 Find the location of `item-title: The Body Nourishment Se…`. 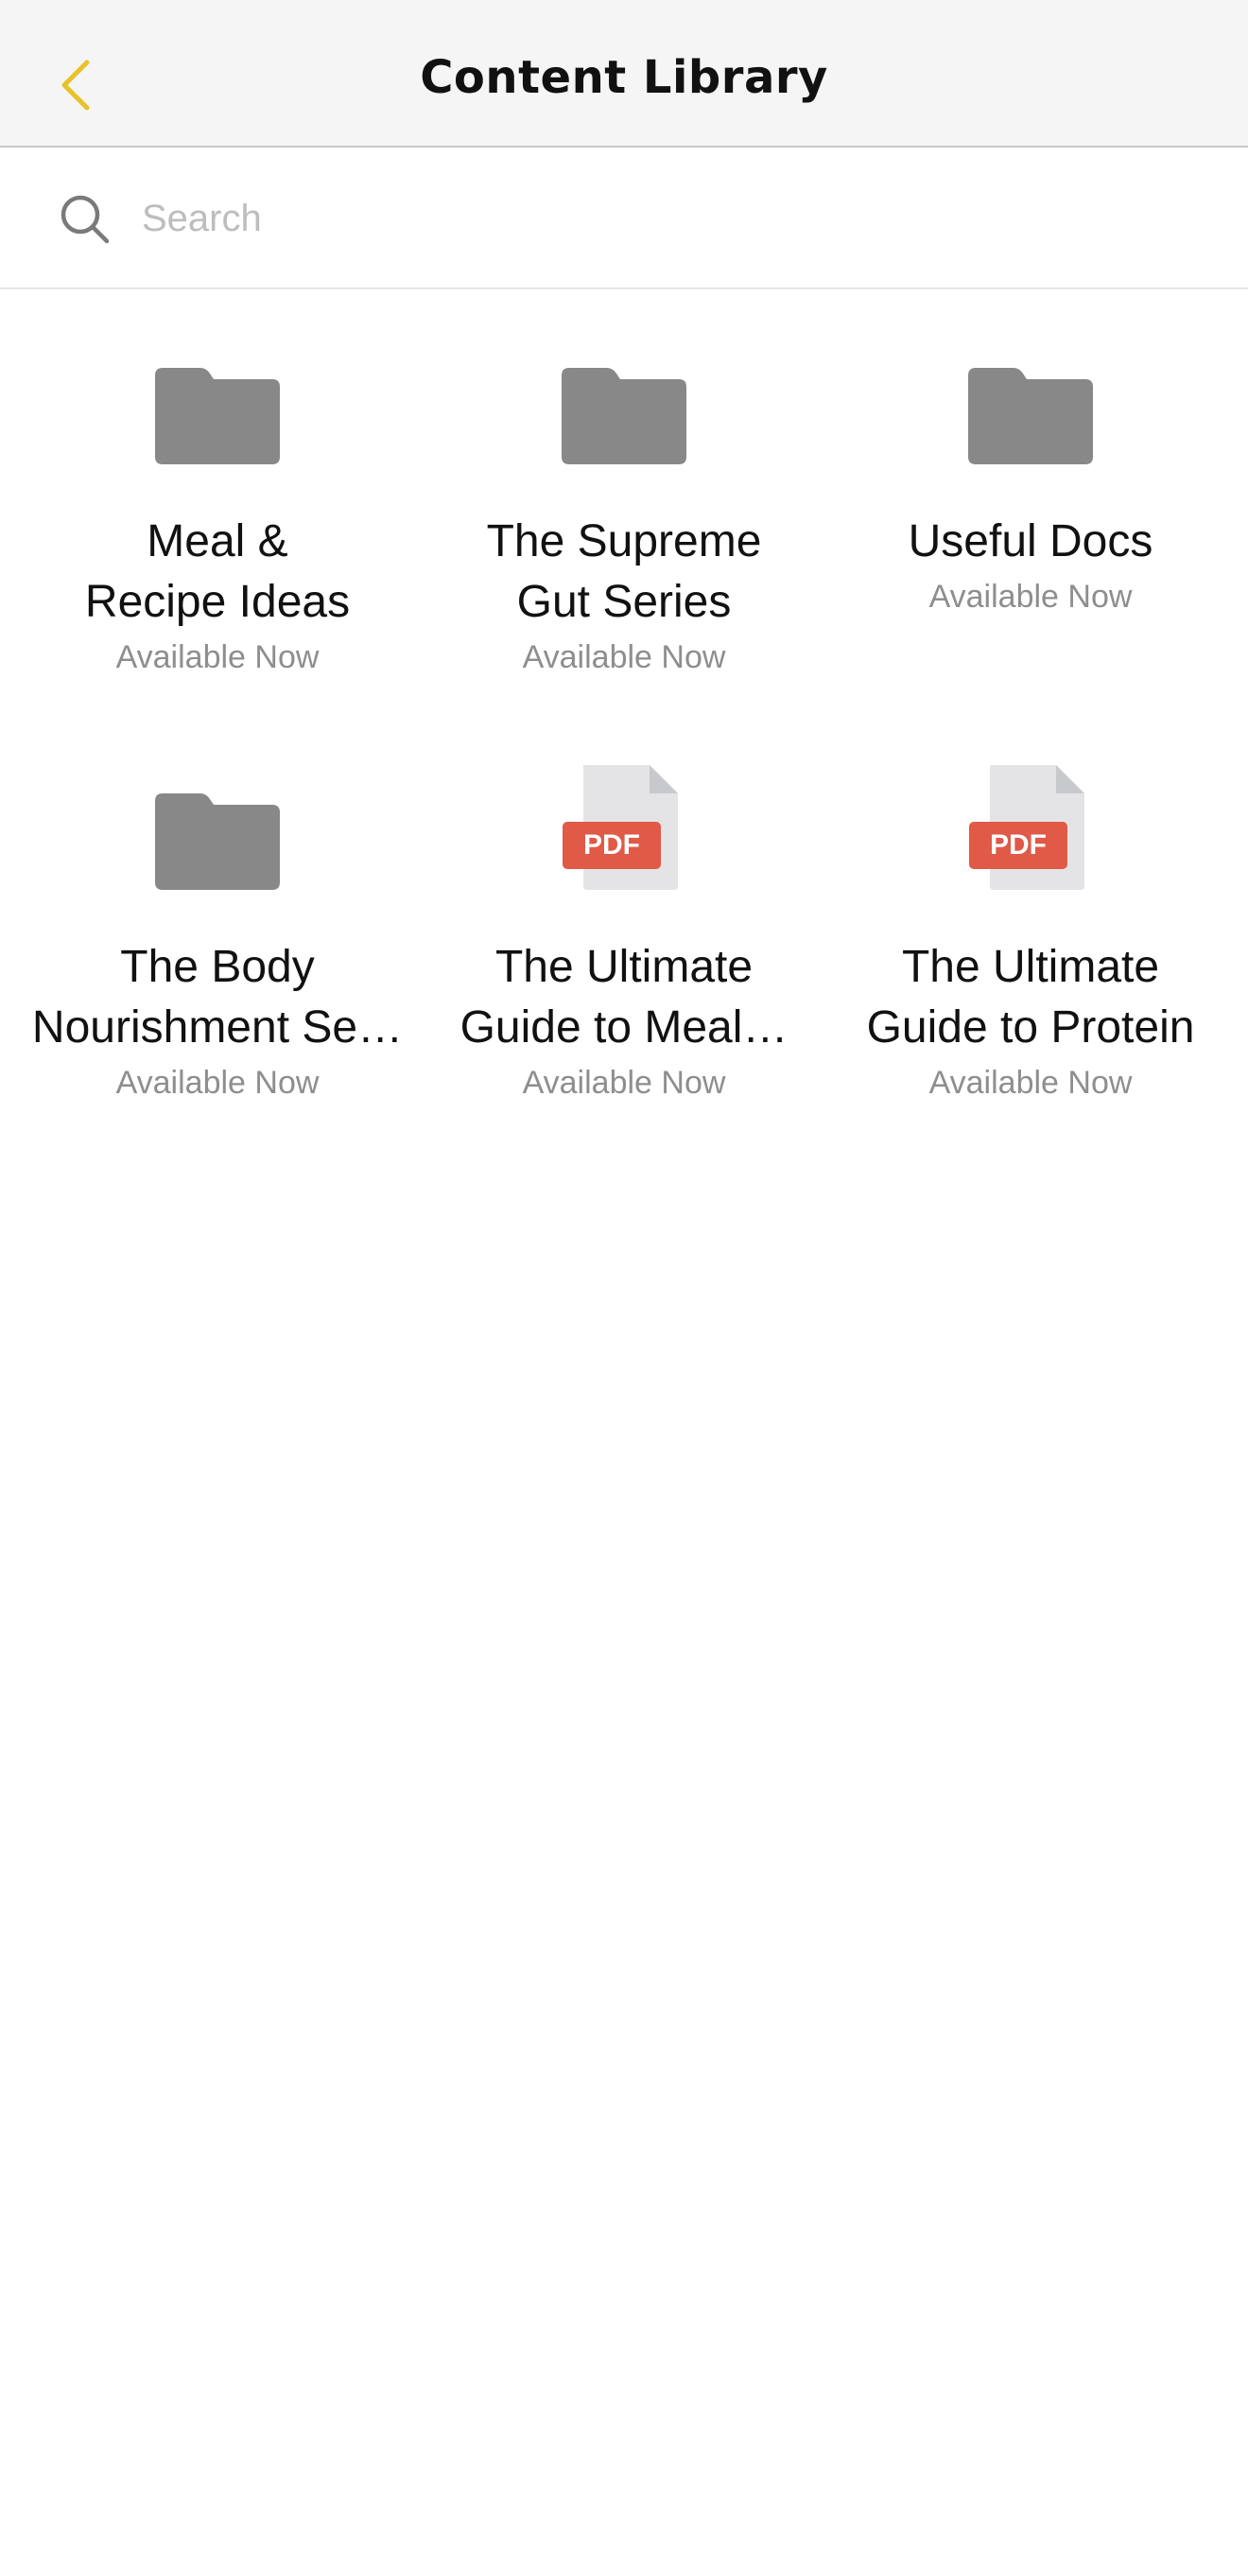

item-title: The Body Nourishment Se… is located at coordinates (217, 997).